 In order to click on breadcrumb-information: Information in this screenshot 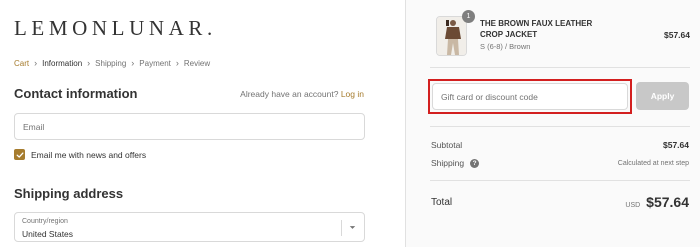, I will do `click(62, 63)`.